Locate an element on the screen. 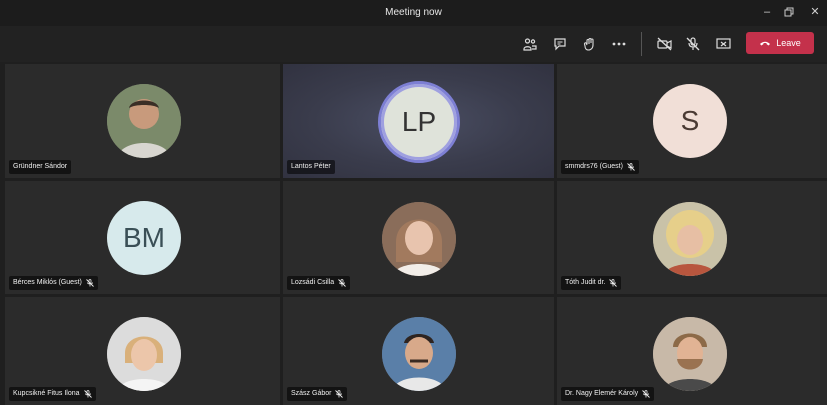 The image size is (827, 405). leave-button: Leave is located at coordinates (780, 43).